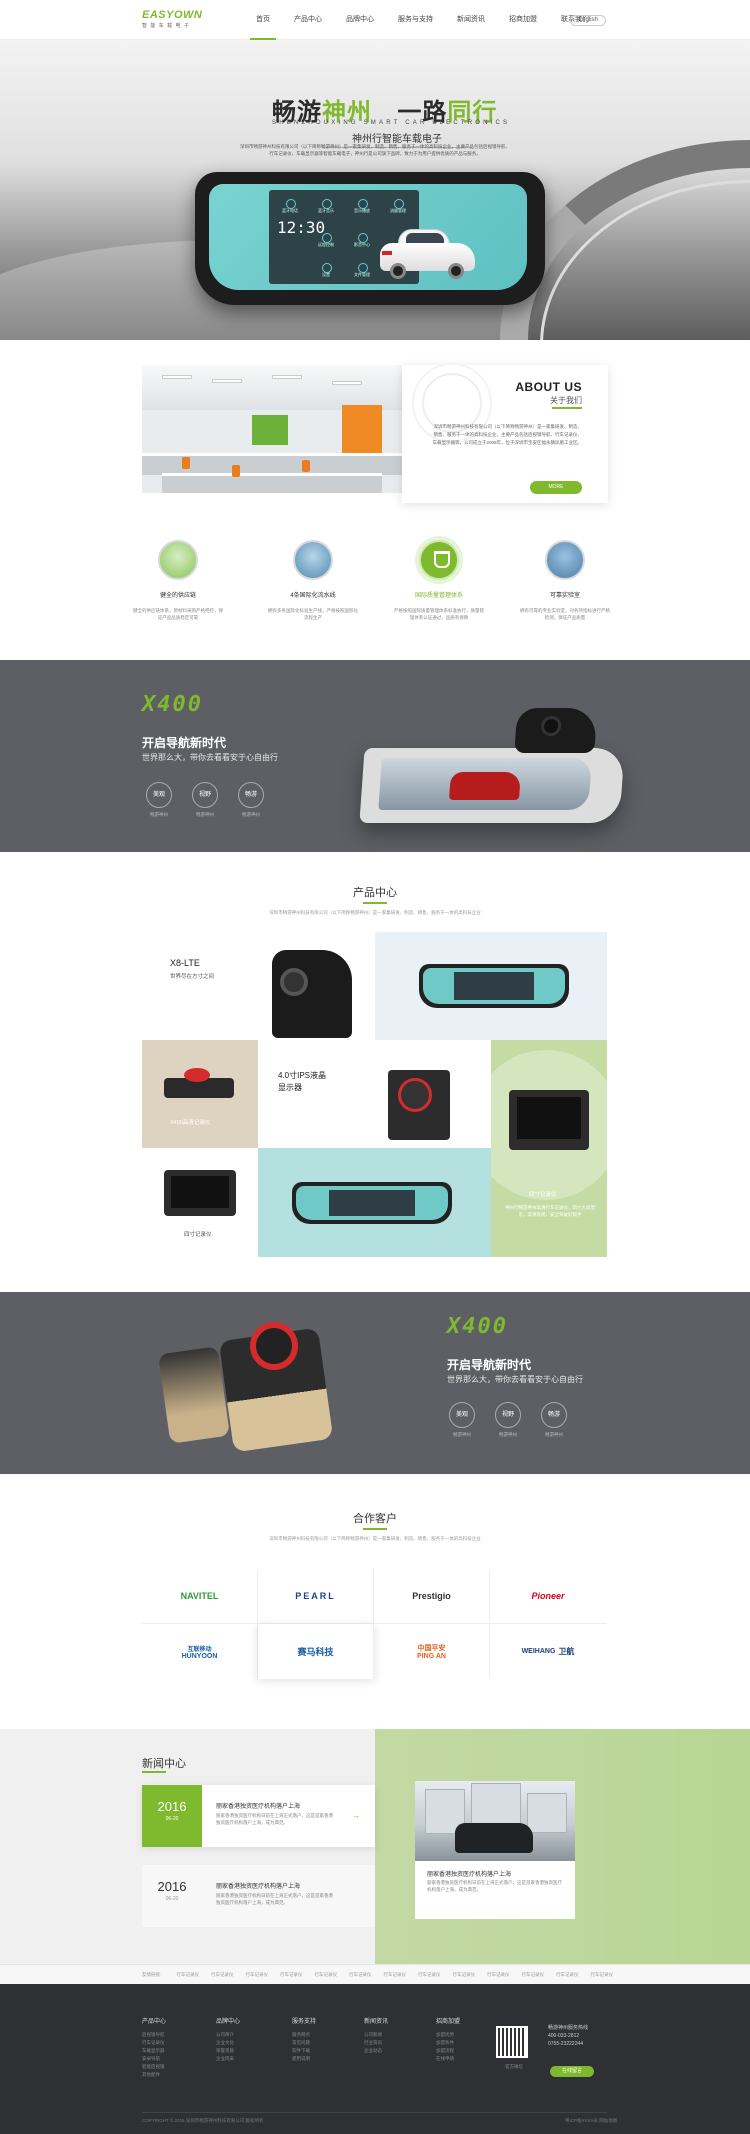  What do you see at coordinates (228, 2043) in the screenshot?
I see `footer-link: 企业文化` at bounding box center [228, 2043].